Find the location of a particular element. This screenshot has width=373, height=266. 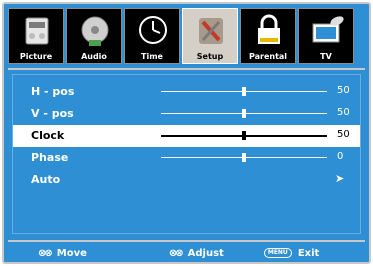

menu-row-h-pos: H - pos 50 is located at coordinates (186, 92).